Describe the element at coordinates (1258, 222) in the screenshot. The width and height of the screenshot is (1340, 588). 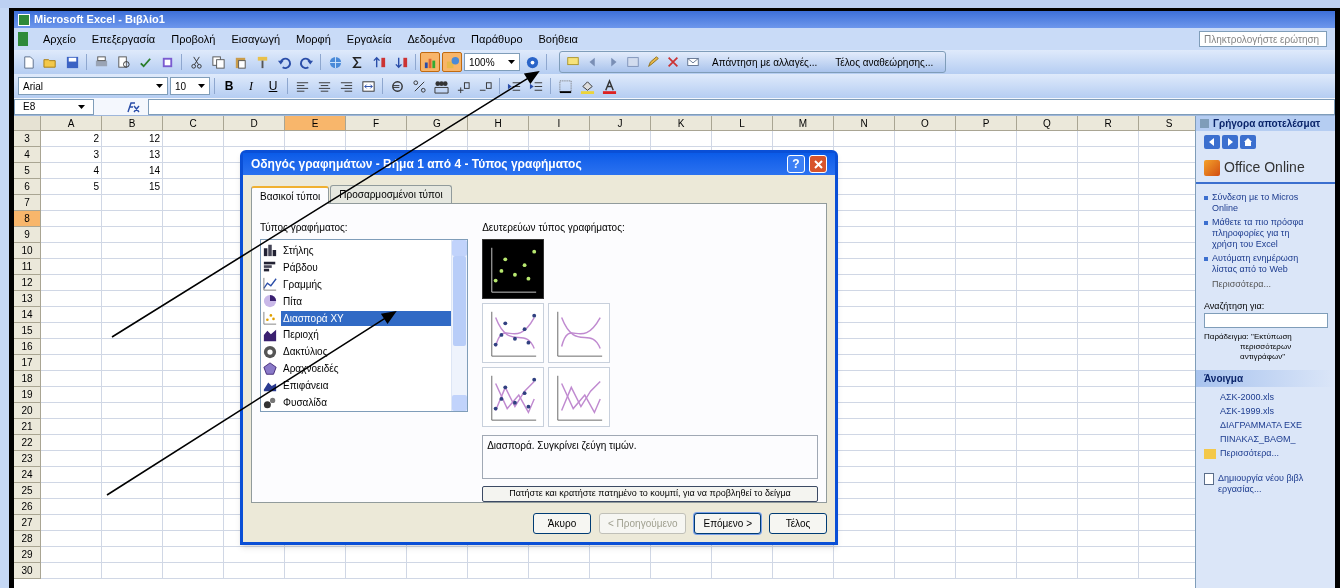
I see `link: Μάθετε τα πιο πρόσφα` at that location.